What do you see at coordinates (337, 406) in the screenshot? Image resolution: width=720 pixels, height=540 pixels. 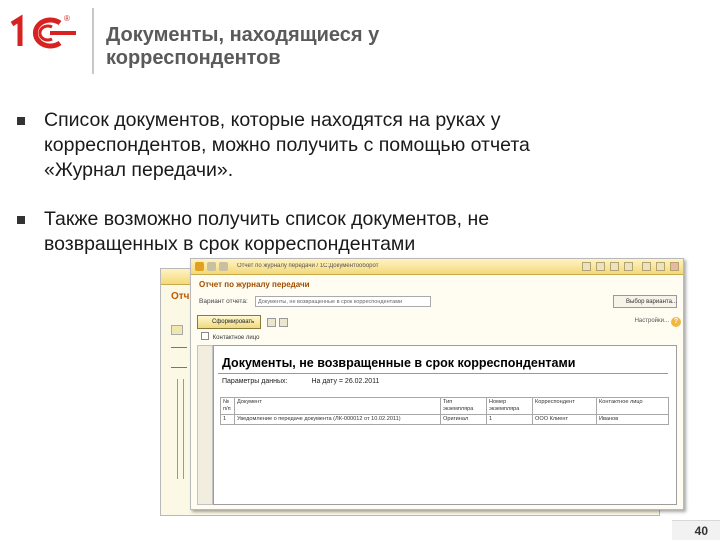 I see `column-header: Документ` at bounding box center [337, 406].